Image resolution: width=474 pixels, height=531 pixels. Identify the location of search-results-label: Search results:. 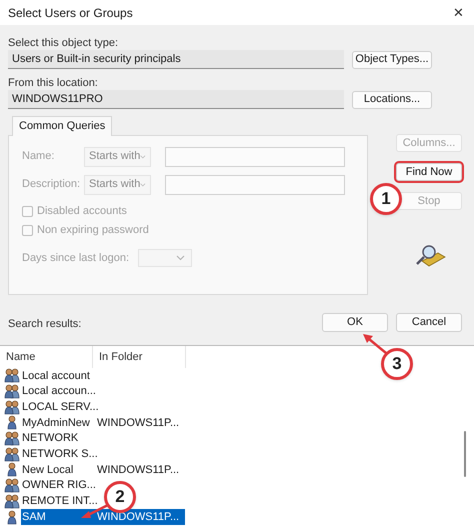
(45, 324).